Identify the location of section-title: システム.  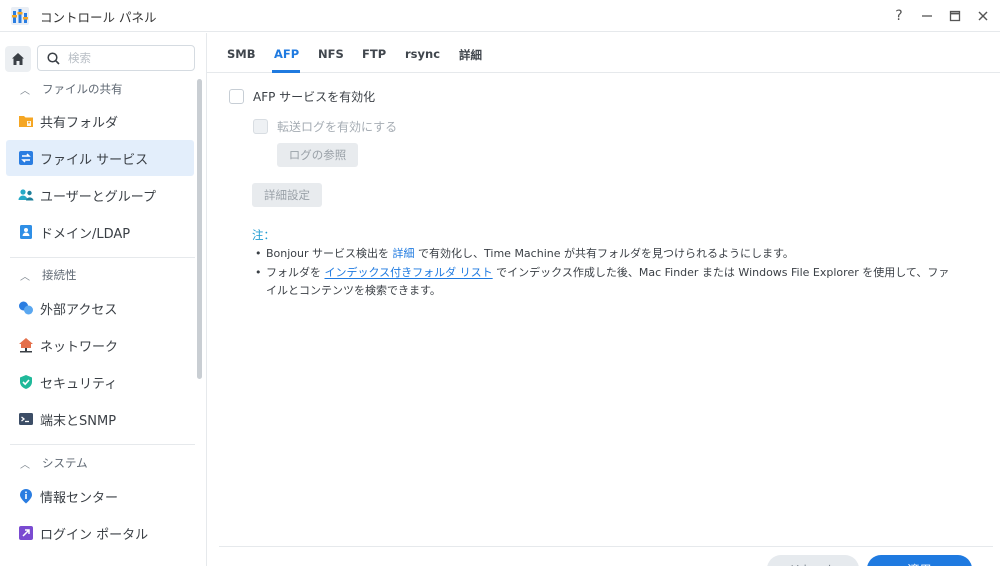
(65, 463).